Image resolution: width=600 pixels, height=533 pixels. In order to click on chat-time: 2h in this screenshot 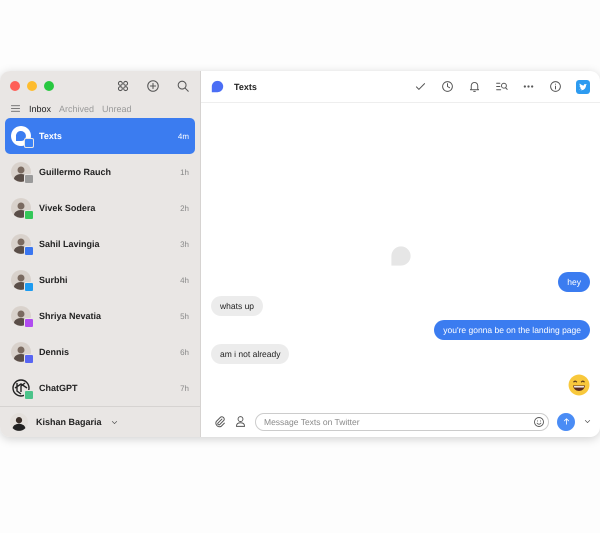, I will do `click(184, 208)`.